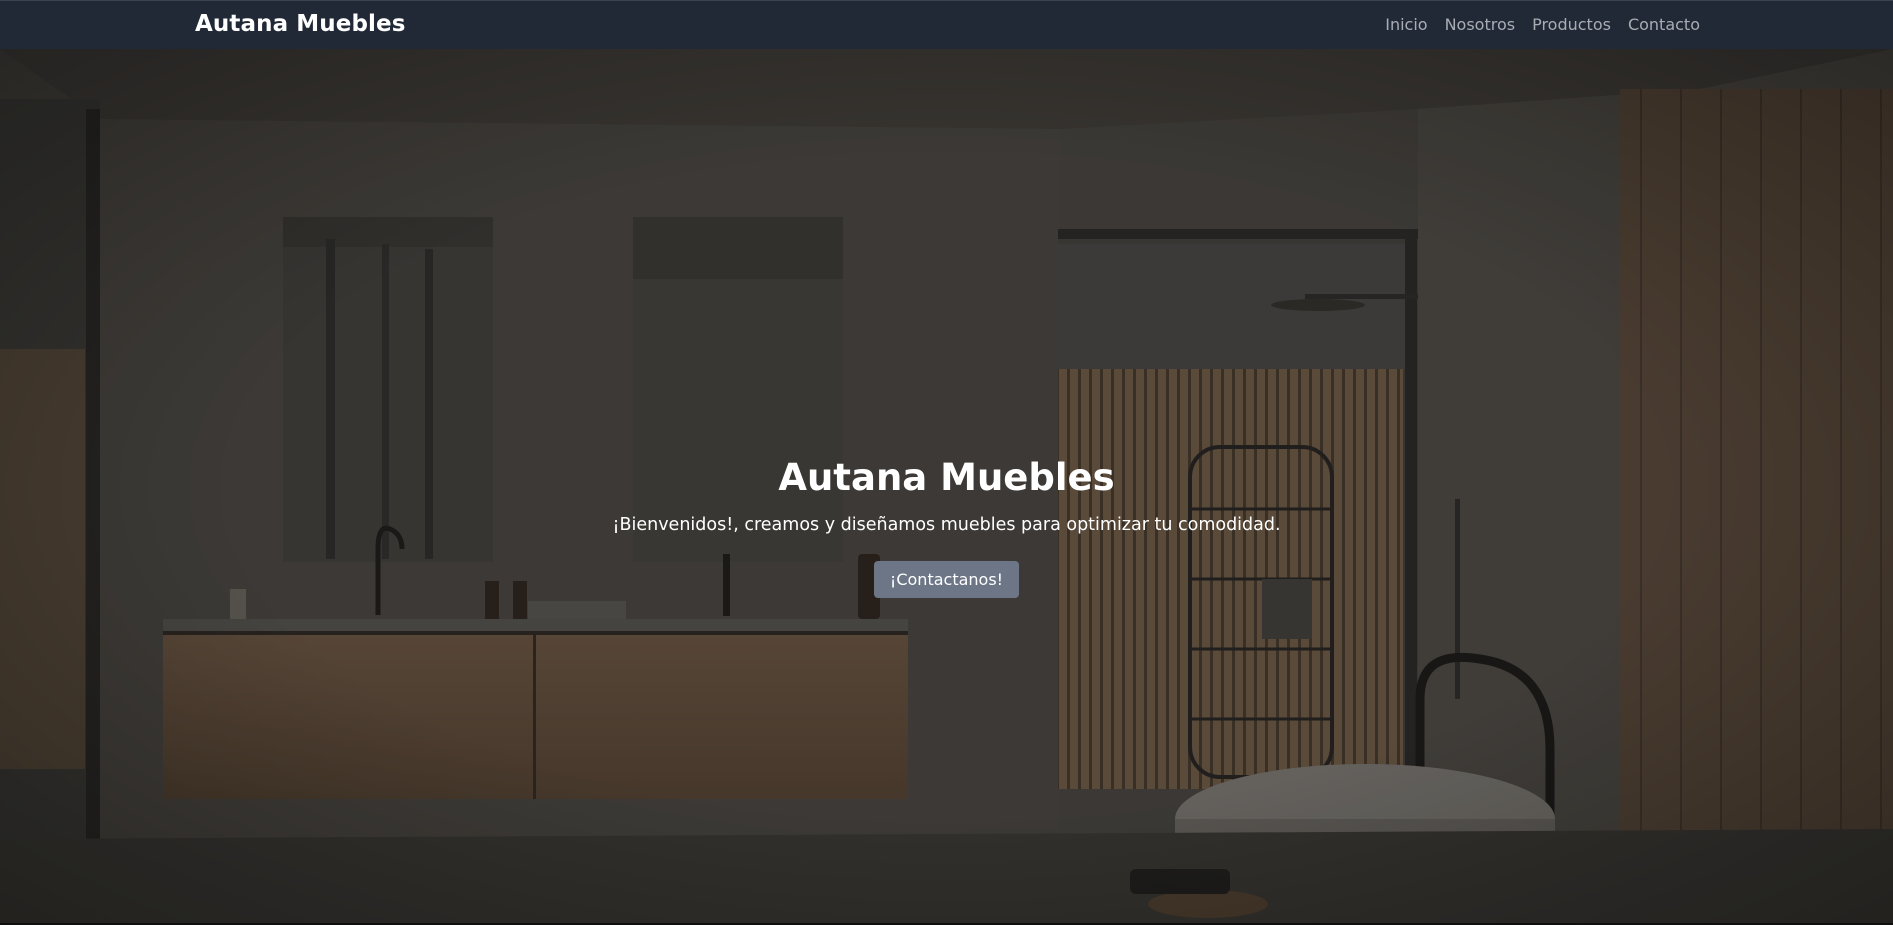 This screenshot has width=1893, height=925. What do you see at coordinates (946, 477) in the screenshot?
I see `hero-title: Autana Muebles` at bounding box center [946, 477].